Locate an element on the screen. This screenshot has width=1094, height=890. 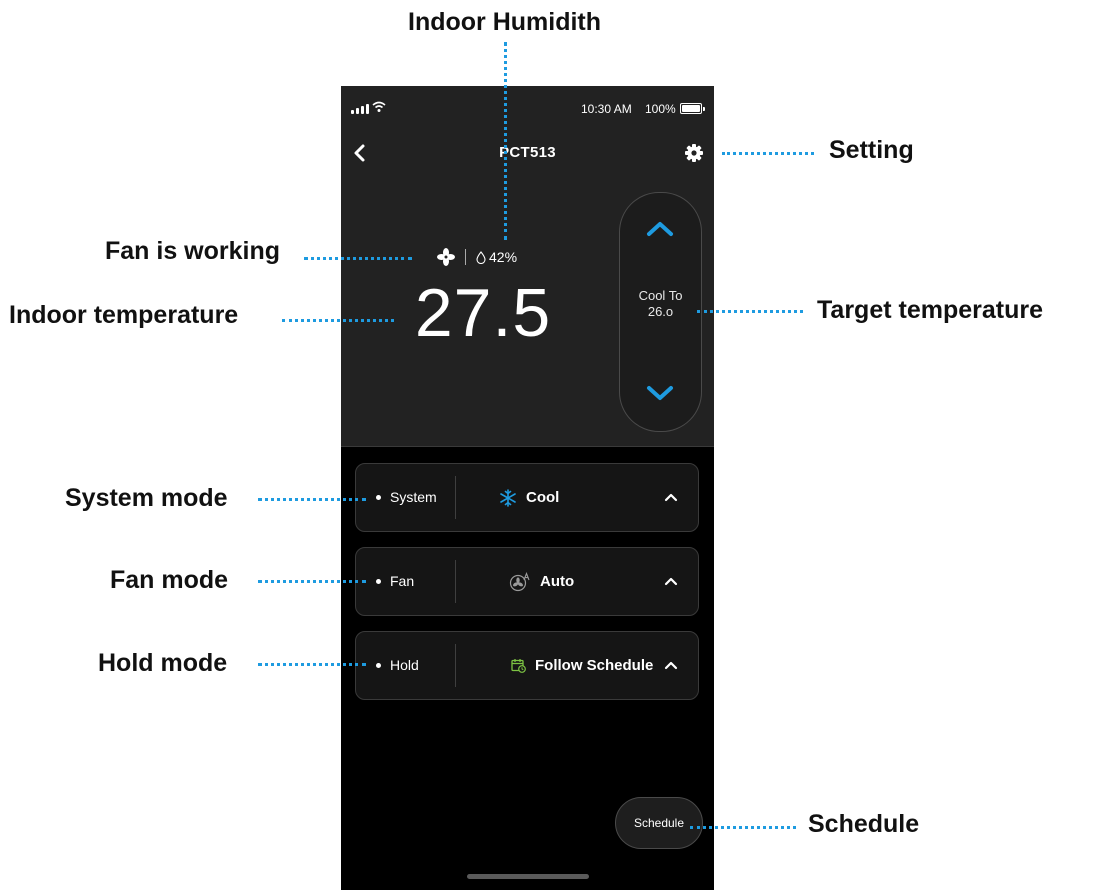
hold-mode-label: Hold is located at coordinates (404, 665).